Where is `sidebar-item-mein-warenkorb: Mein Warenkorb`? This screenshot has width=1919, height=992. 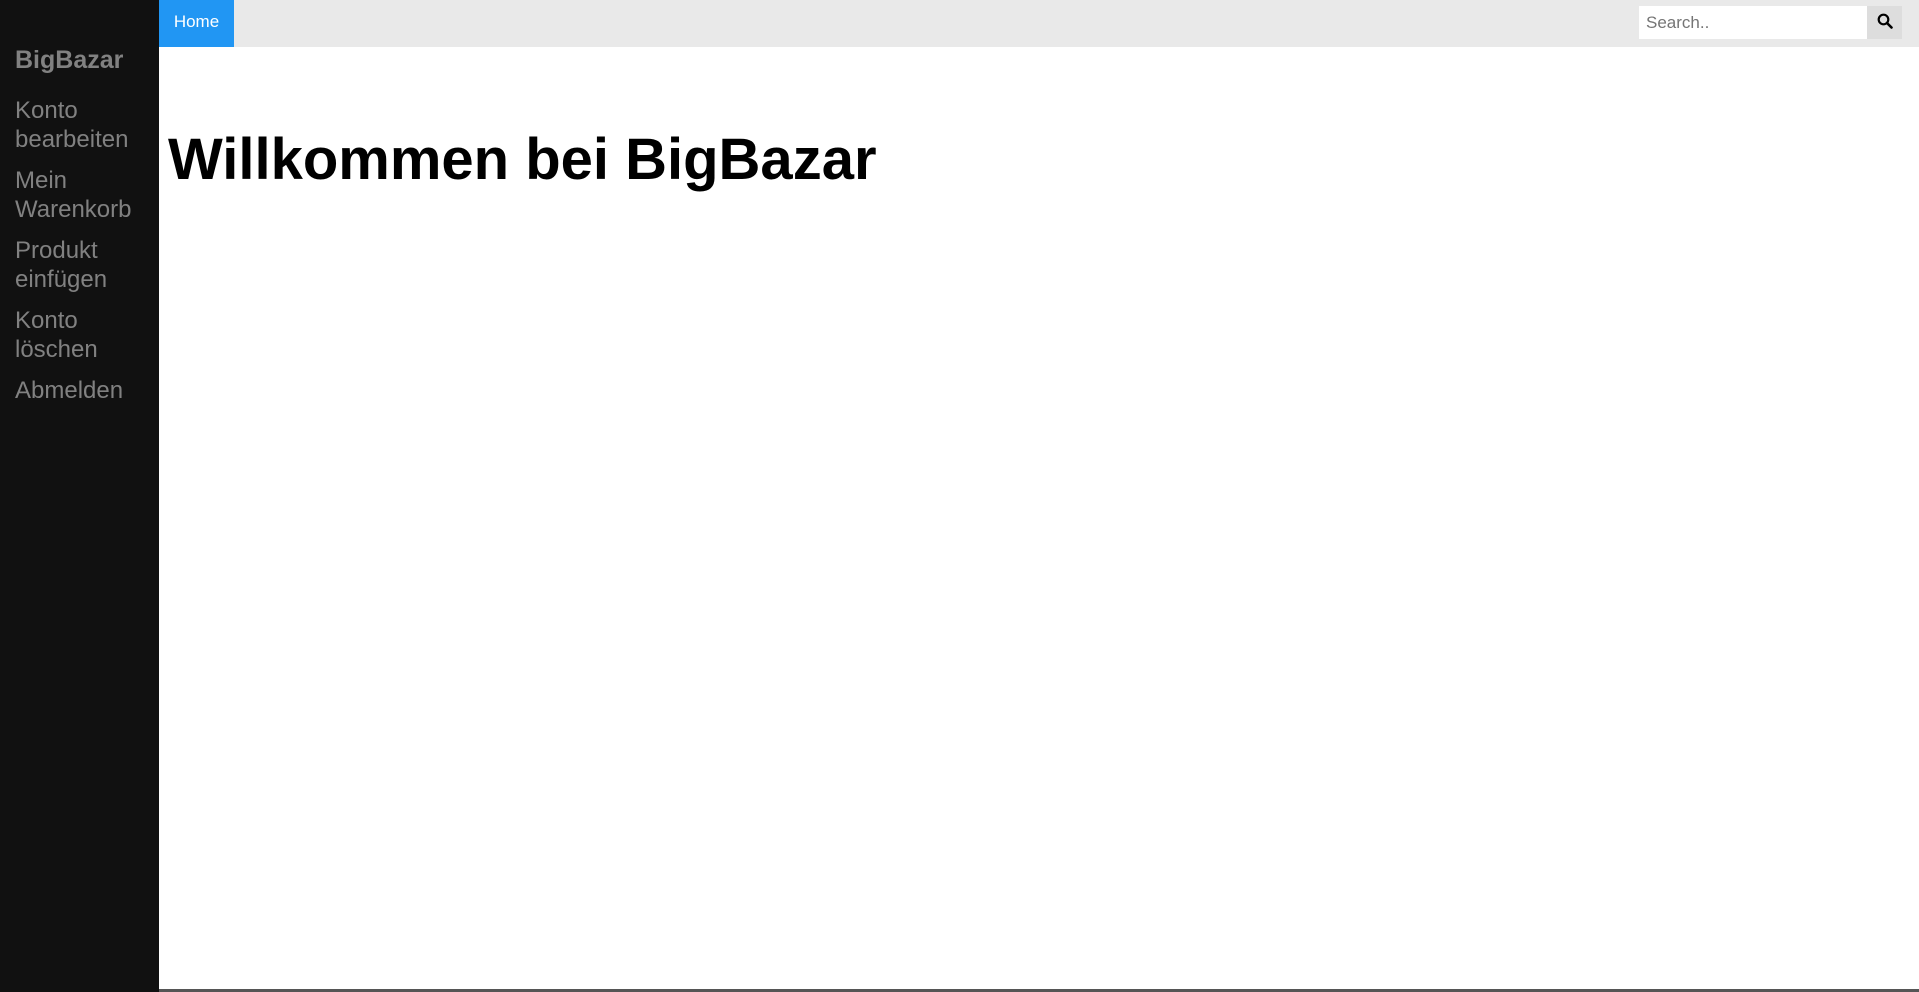
sidebar-item-mein-warenkorb: Mein Warenkorb is located at coordinates (79, 195).